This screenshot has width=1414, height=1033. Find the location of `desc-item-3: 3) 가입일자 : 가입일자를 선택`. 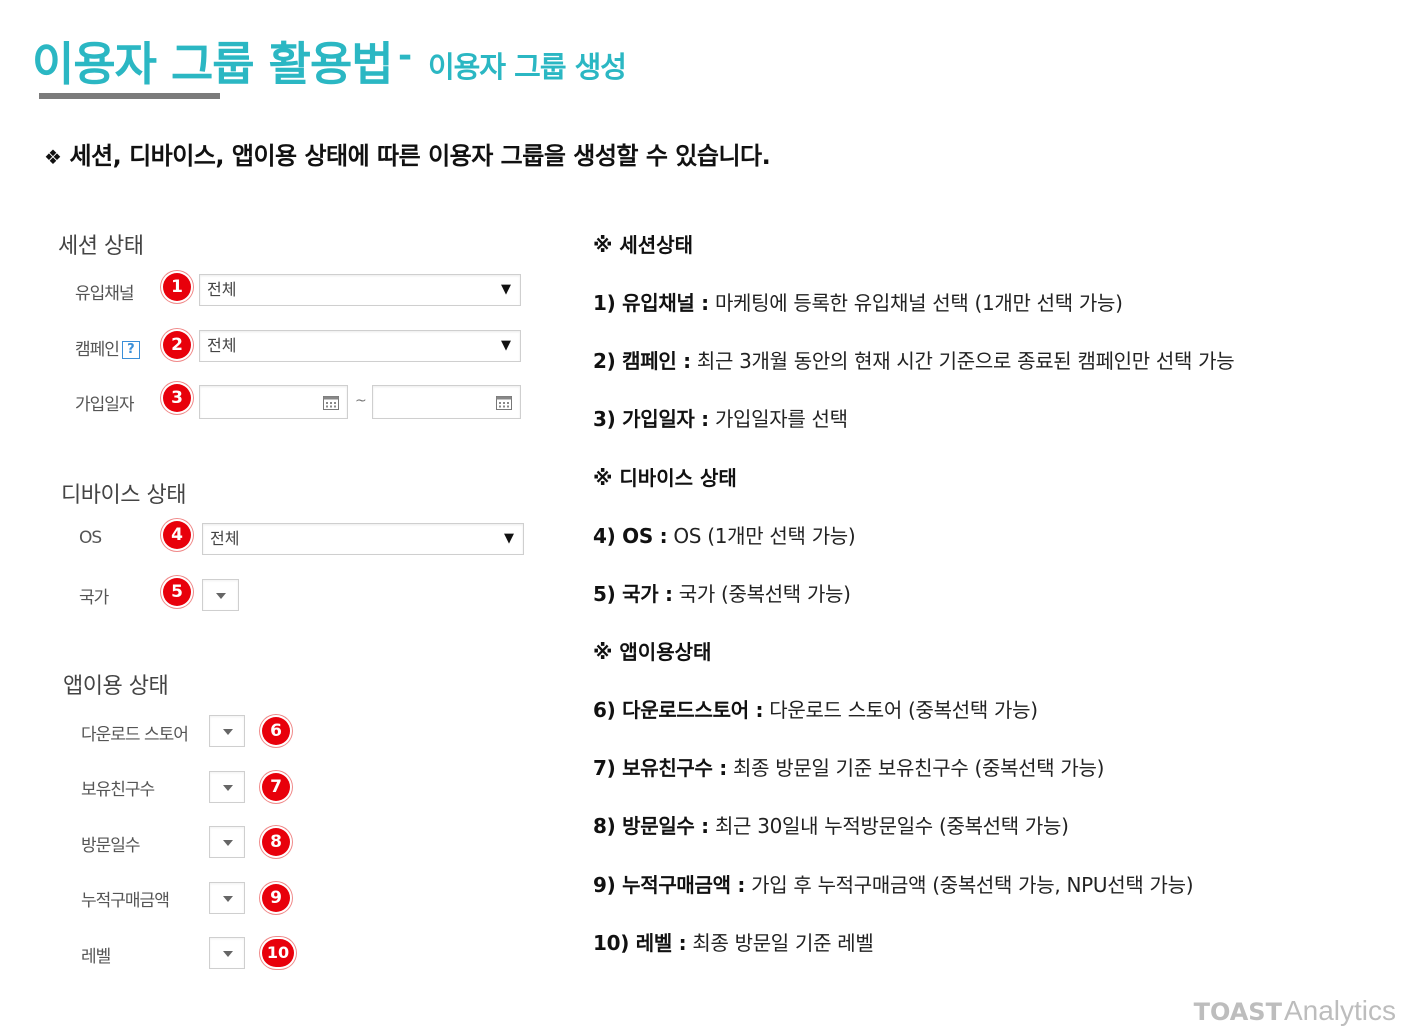

desc-item-3: 3) 가입일자 : 가입일자를 선택 is located at coordinates (720, 417).